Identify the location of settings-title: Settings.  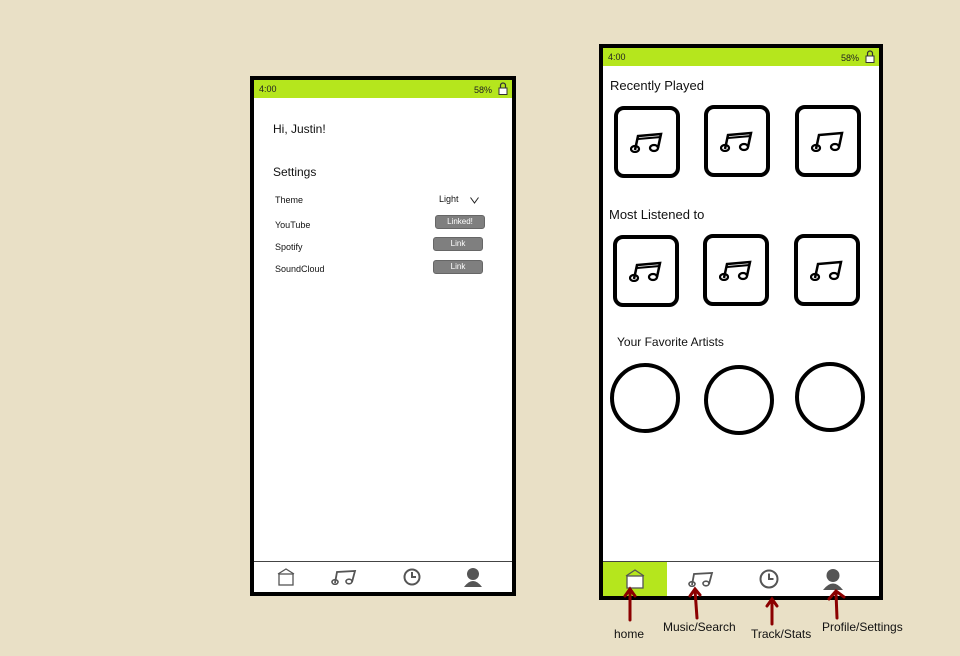
(295, 172).